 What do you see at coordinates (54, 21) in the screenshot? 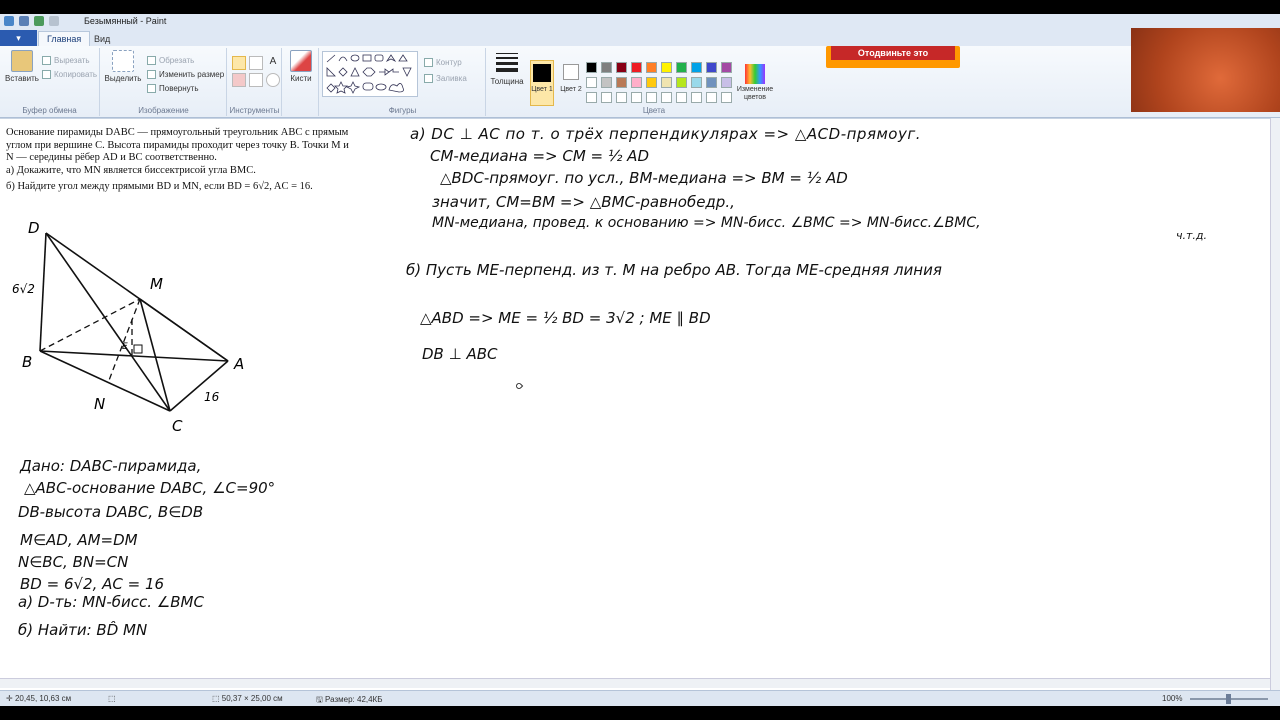
I see `redo-icon` at bounding box center [54, 21].